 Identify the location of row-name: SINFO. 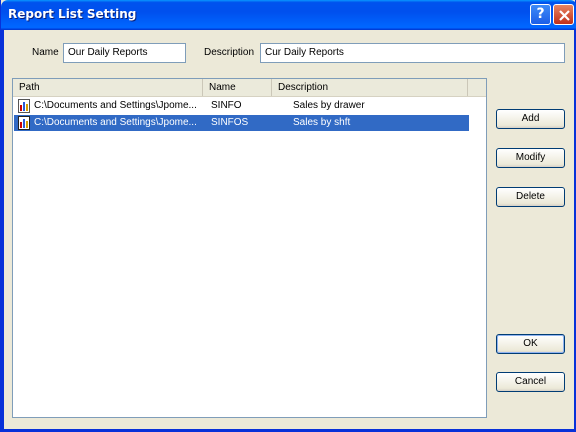
(226, 105).